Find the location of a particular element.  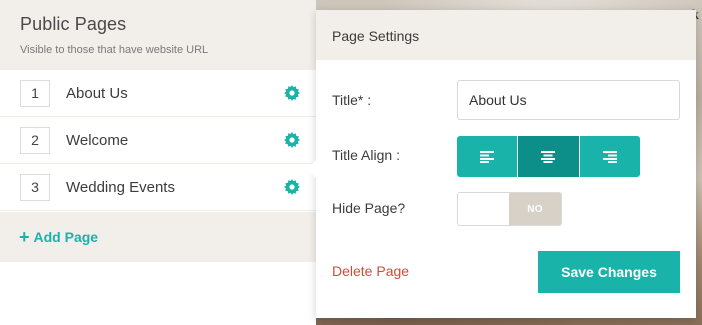

page-number: 1 is located at coordinates (35, 93).